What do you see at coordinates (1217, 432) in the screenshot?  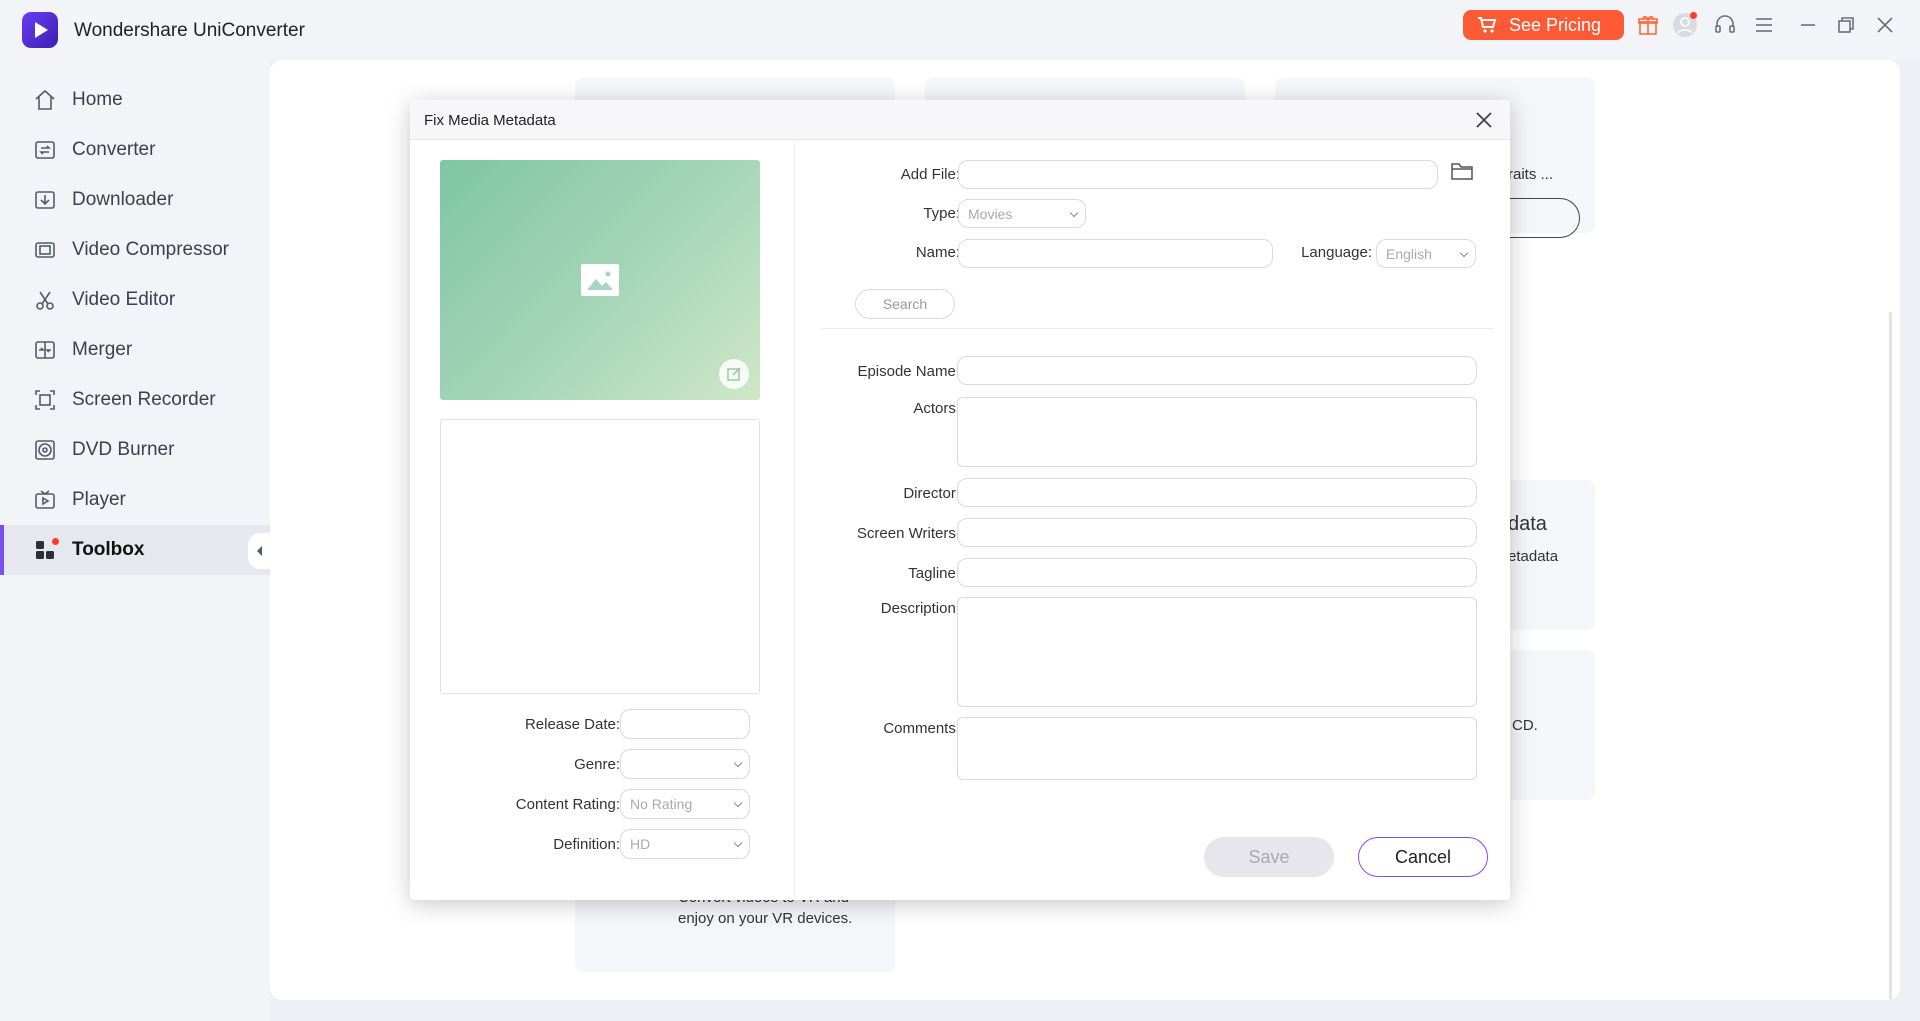 I see `actors-field` at bounding box center [1217, 432].